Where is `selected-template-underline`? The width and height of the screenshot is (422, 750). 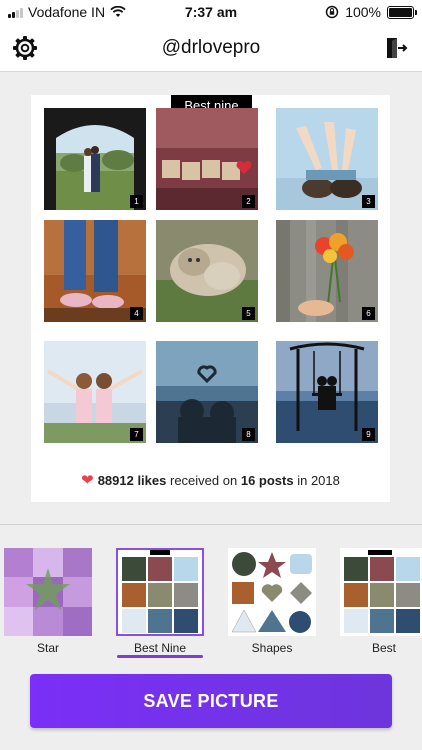
selected-template-underline is located at coordinates (160, 656).